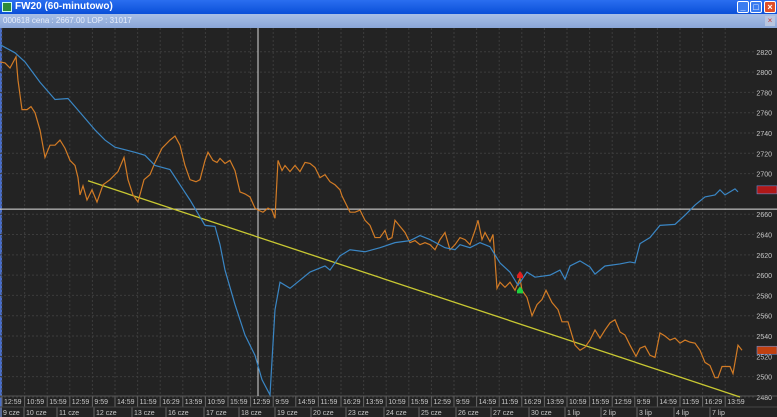 The image size is (777, 417). Describe the element at coordinates (770, 21) in the screenshot. I see `chart-close-button: ×` at that location.